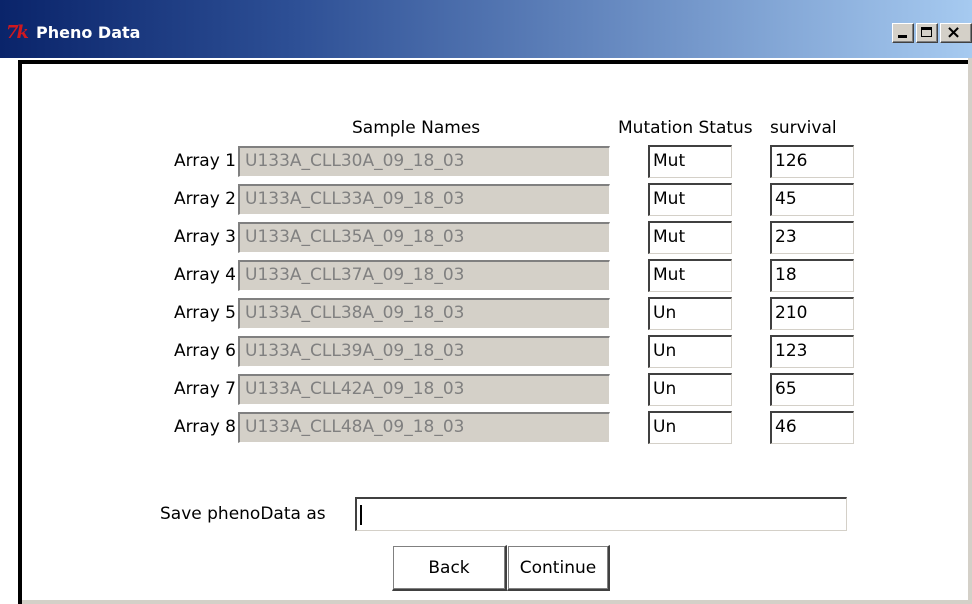 The width and height of the screenshot is (972, 604). I want to click on row-label: Array 4, so click(204, 275).